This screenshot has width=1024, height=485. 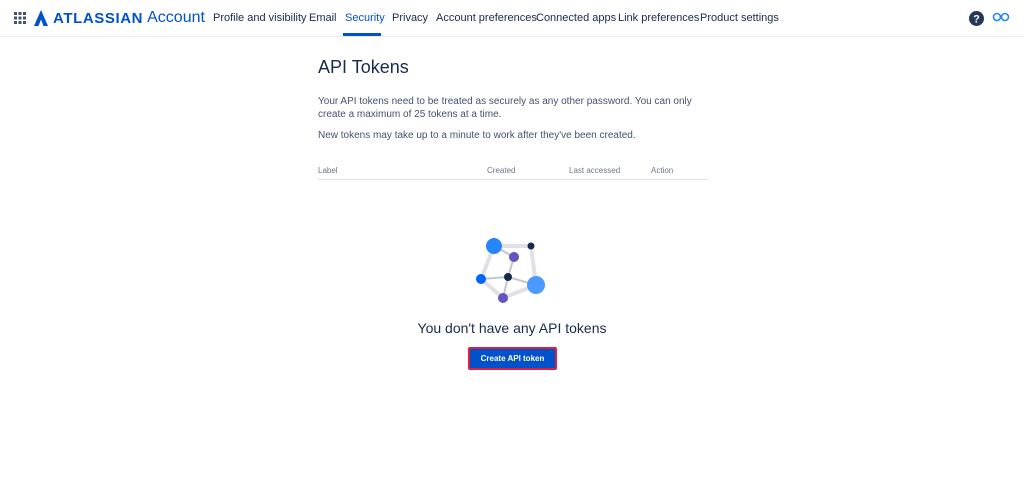 What do you see at coordinates (501, 170) in the screenshot?
I see `column-header-created: Created` at bounding box center [501, 170].